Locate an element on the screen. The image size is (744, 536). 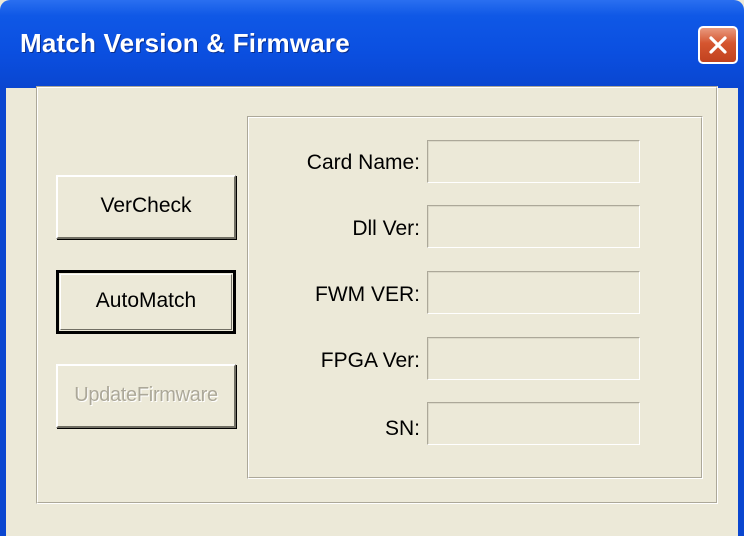
fpga-ver-field is located at coordinates (533, 358).